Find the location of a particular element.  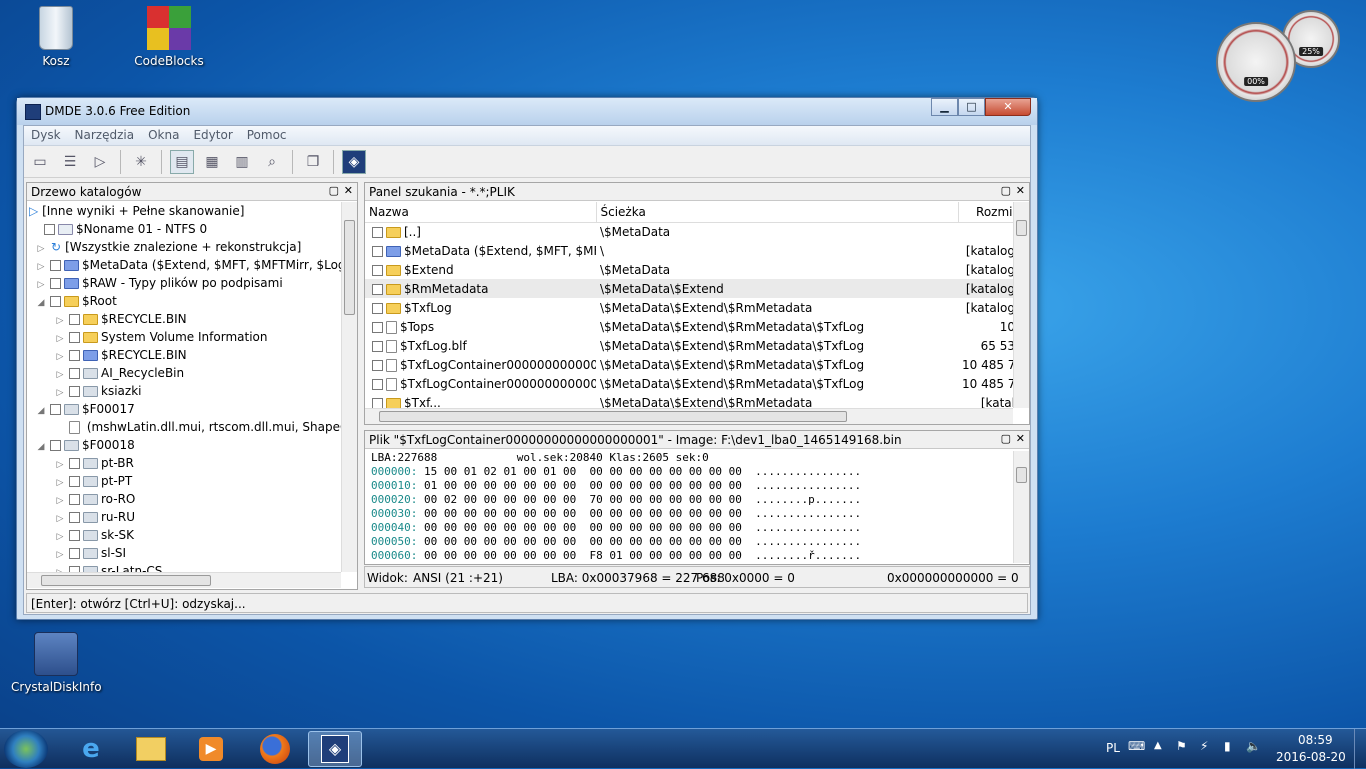

close-button: ✕ is located at coordinates (1008, 107).